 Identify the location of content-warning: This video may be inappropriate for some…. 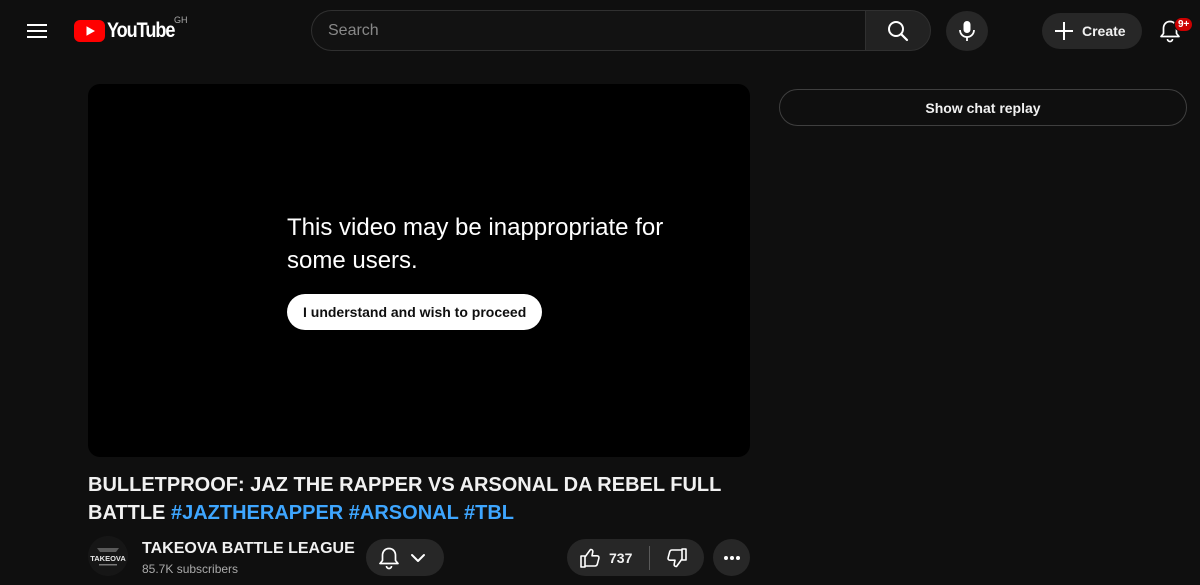
(497, 270).